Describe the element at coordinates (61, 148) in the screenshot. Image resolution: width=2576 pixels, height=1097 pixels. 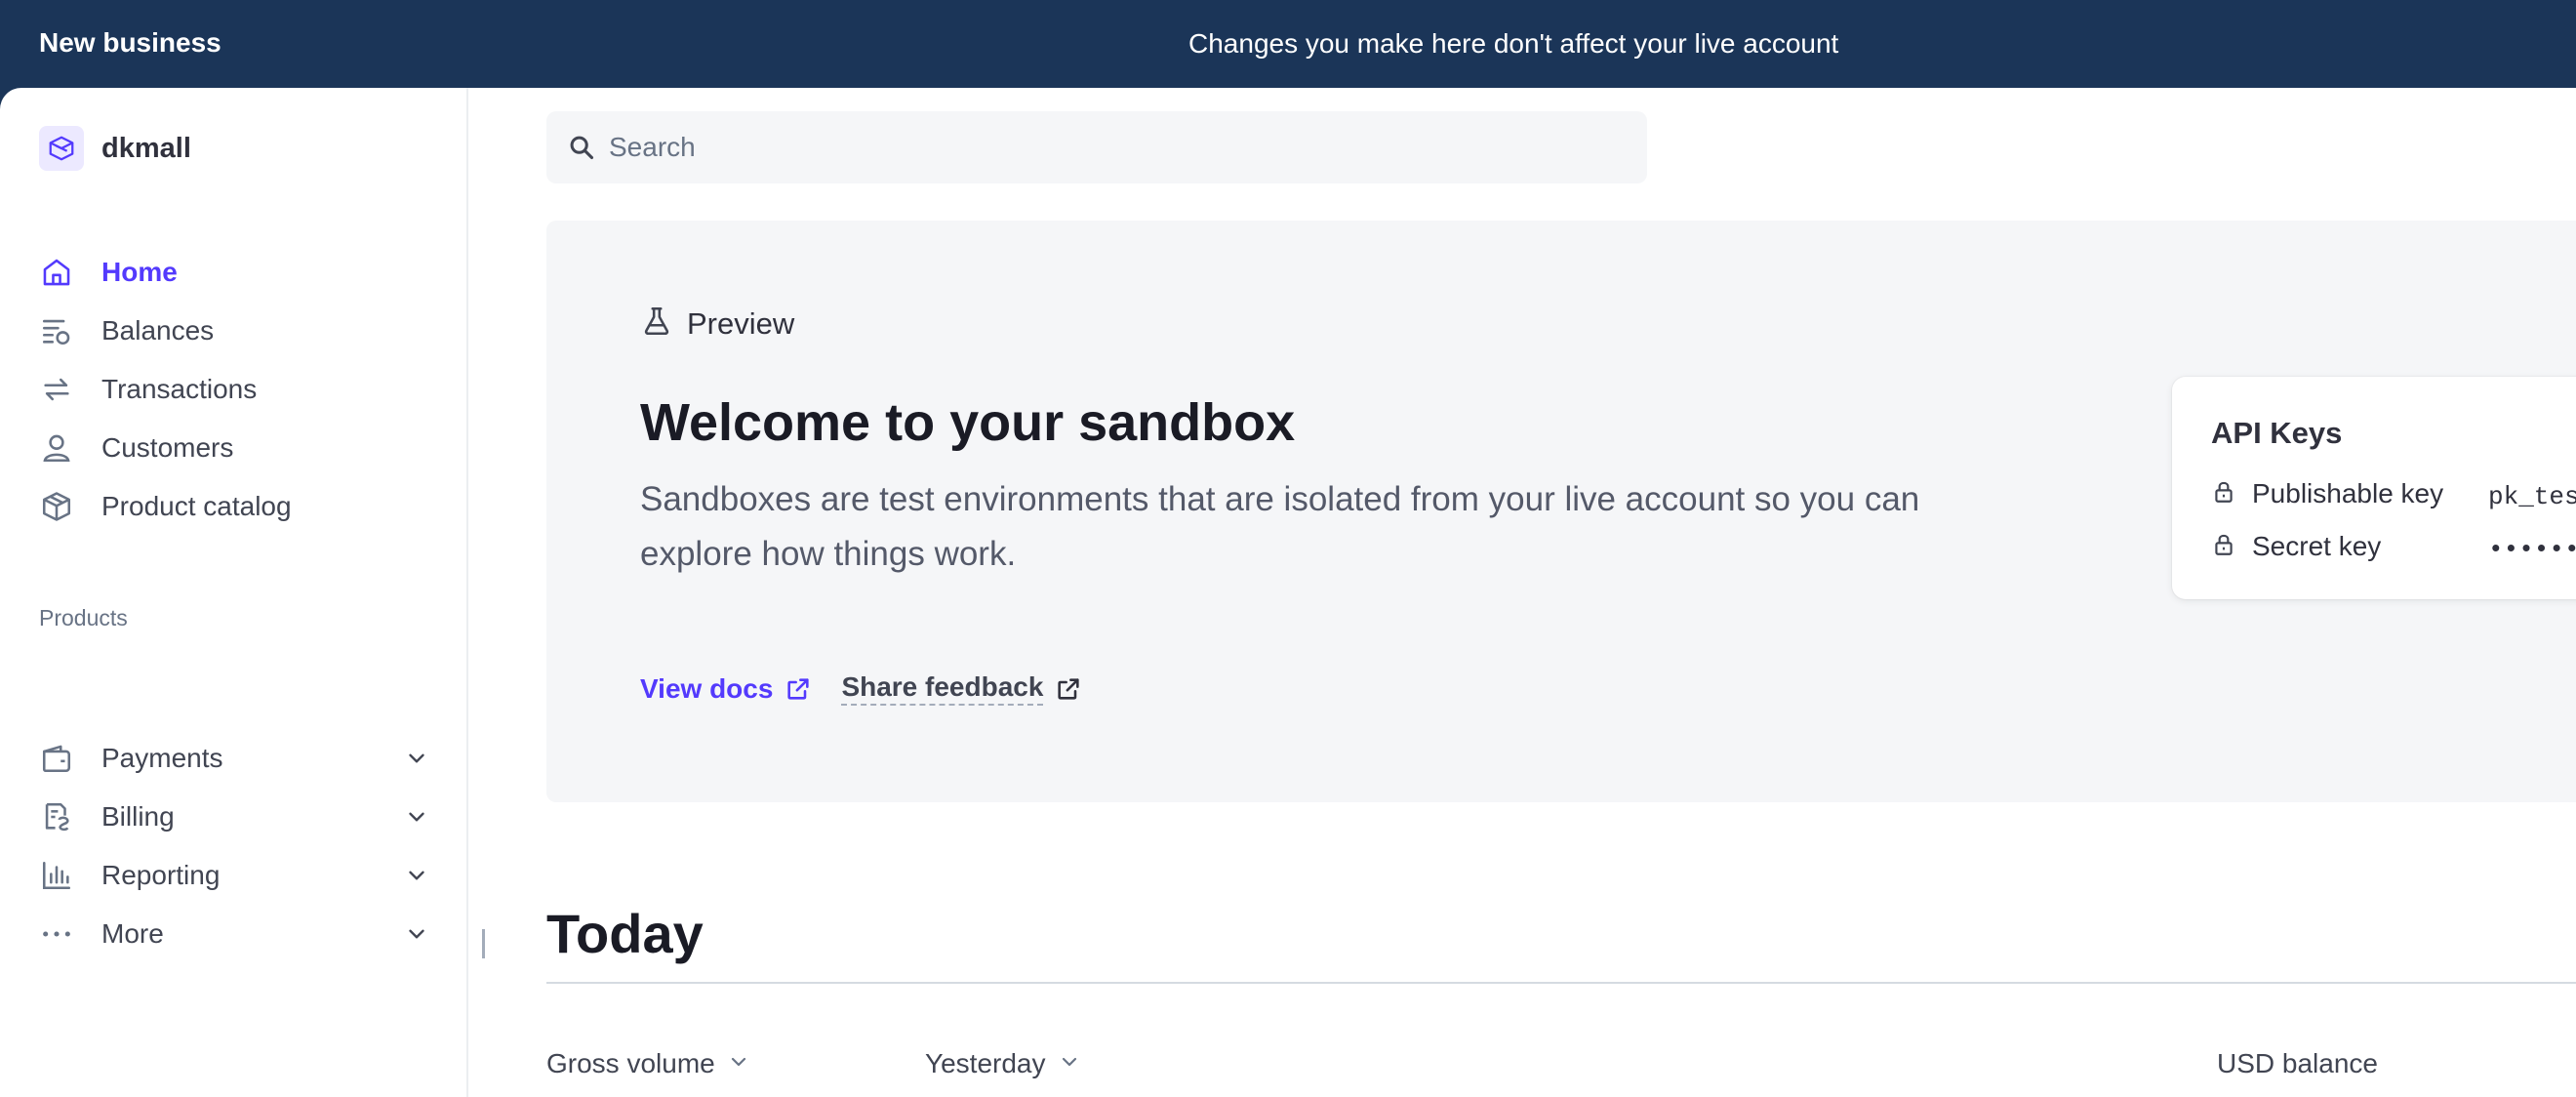
I see `account-logo-icon` at that location.